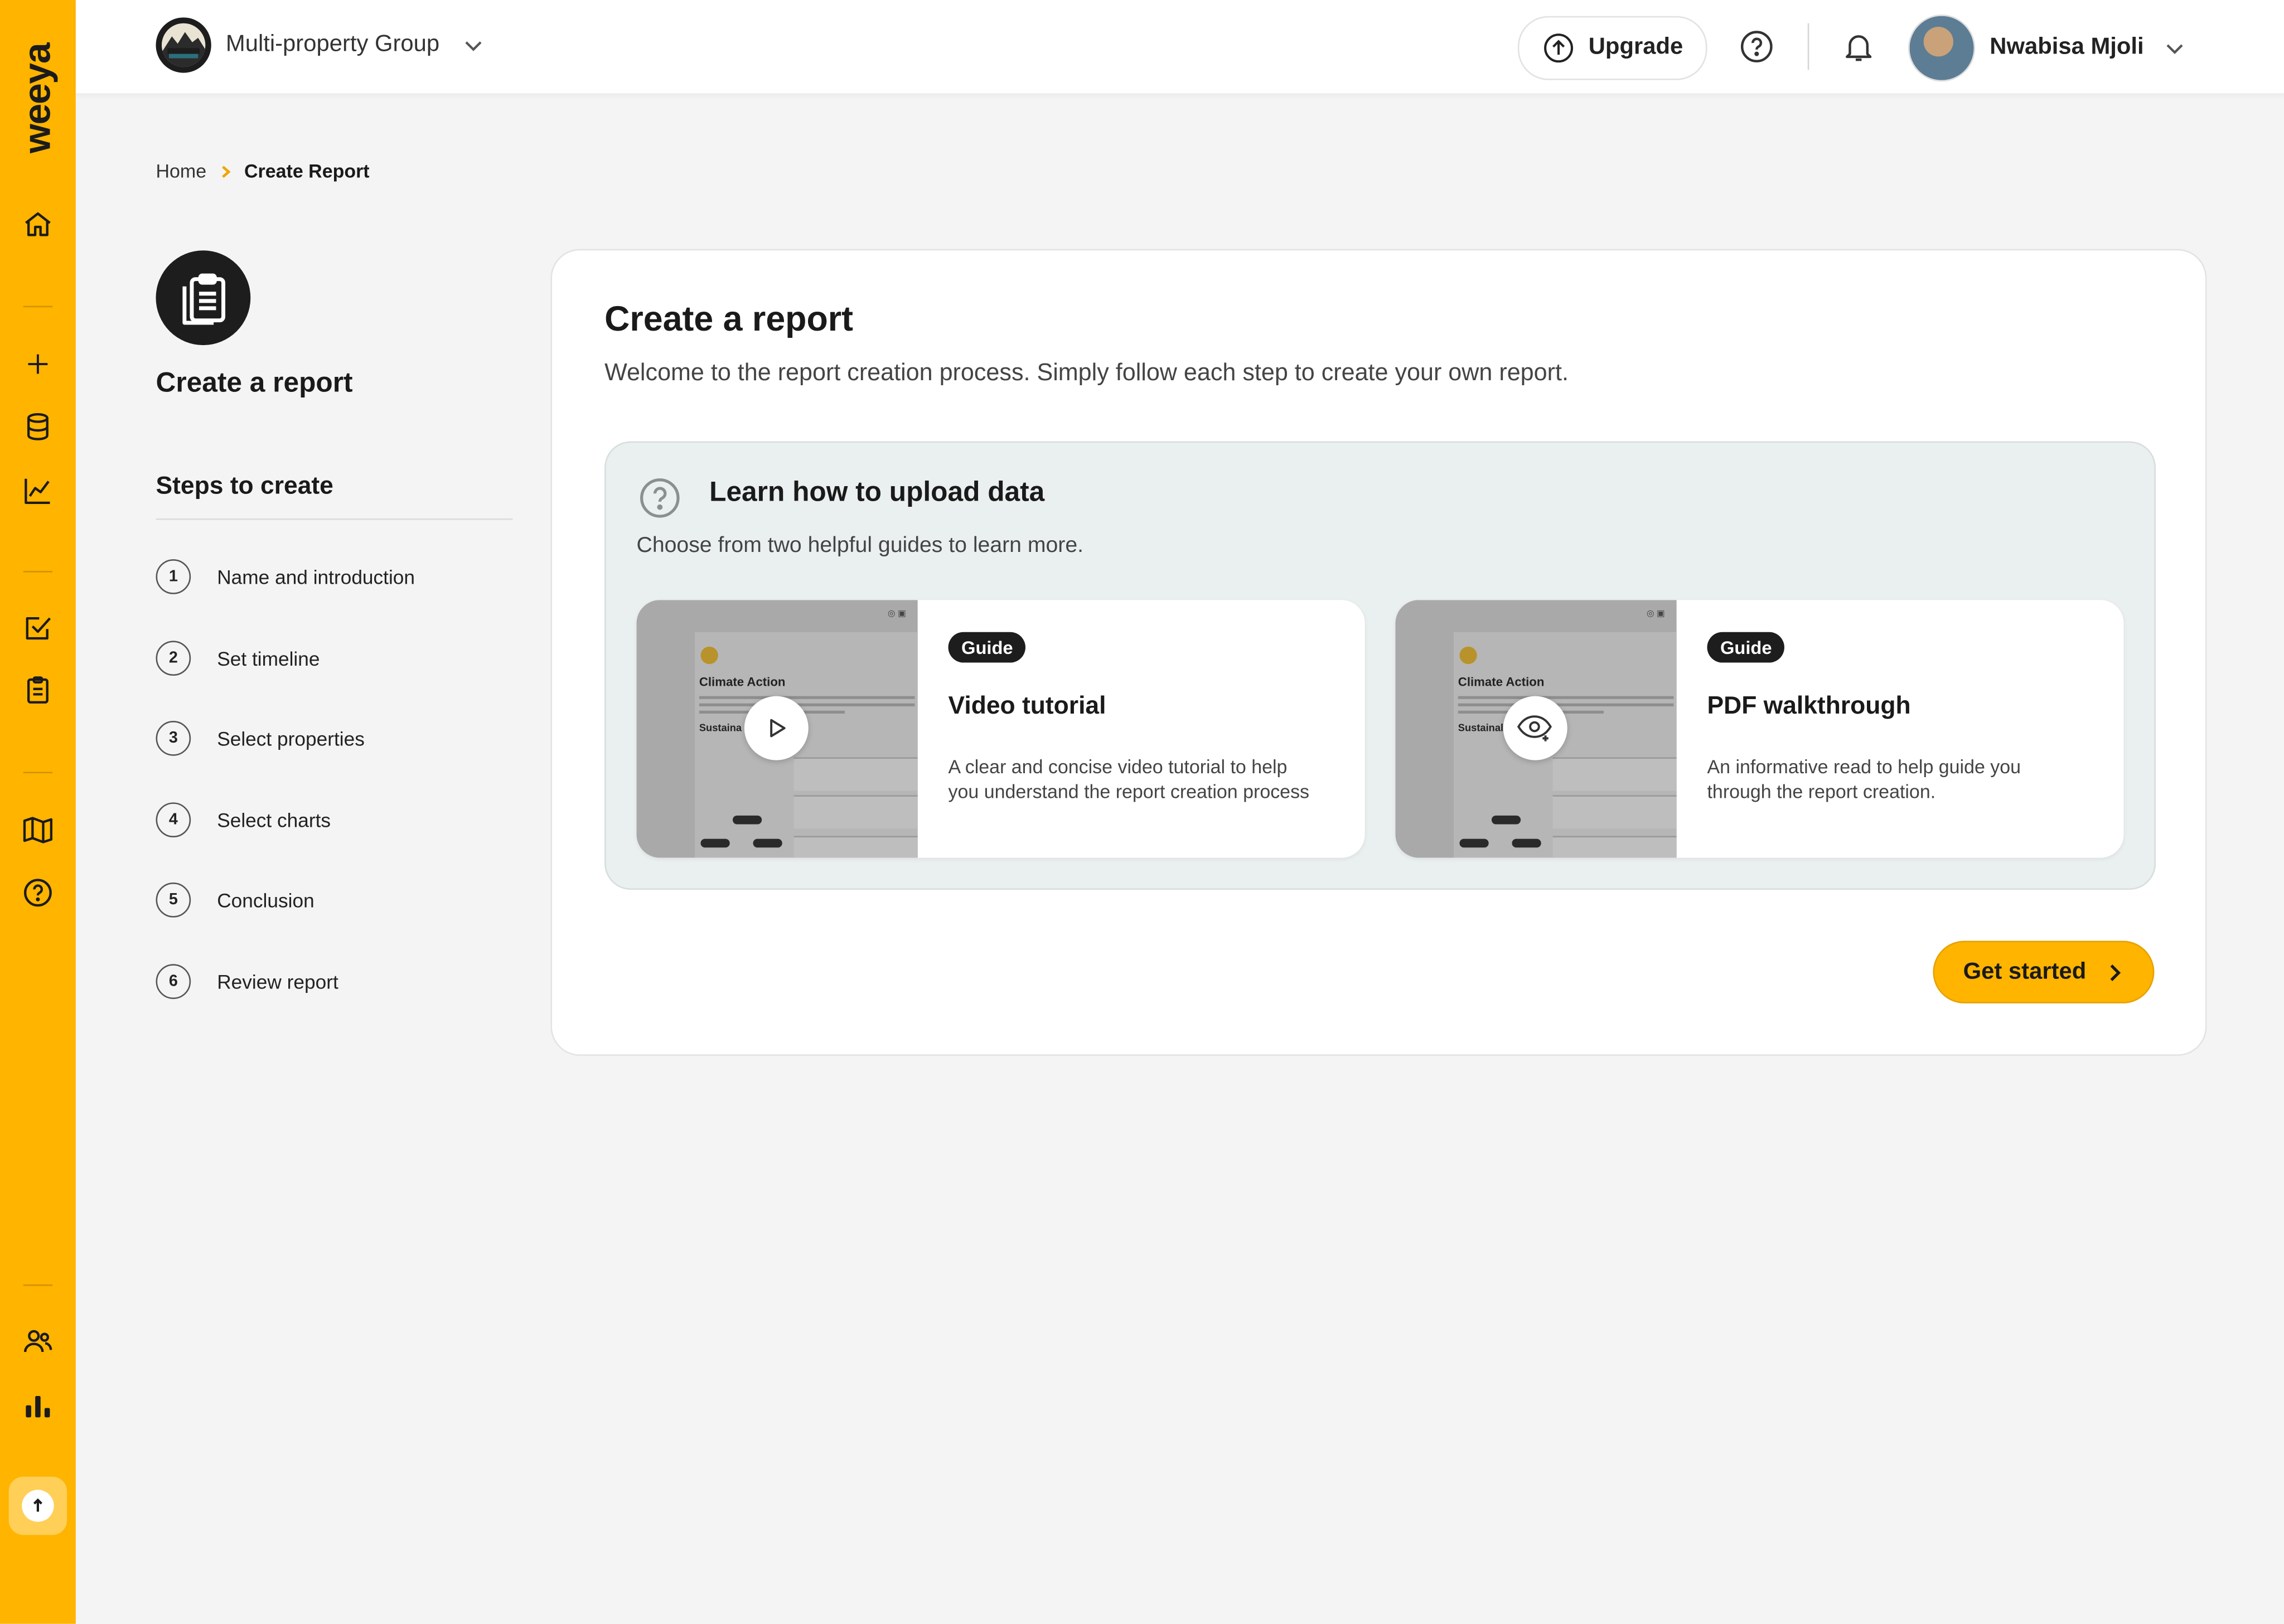 The height and width of the screenshot is (1624, 2284). What do you see at coordinates (877, 493) in the screenshot?
I see `learn-title: Learn how to upload data` at bounding box center [877, 493].